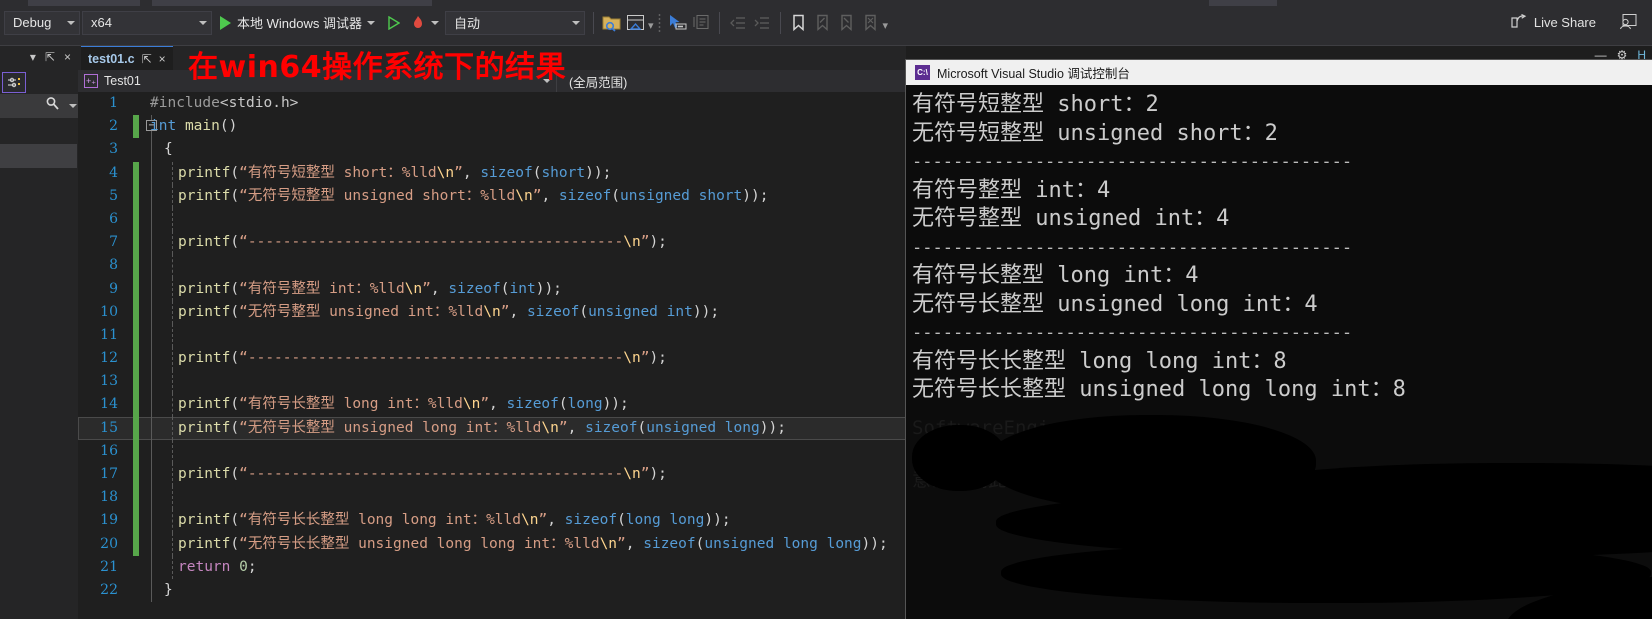  I want to click on code-line: 21 return 0;, so click(492, 567).